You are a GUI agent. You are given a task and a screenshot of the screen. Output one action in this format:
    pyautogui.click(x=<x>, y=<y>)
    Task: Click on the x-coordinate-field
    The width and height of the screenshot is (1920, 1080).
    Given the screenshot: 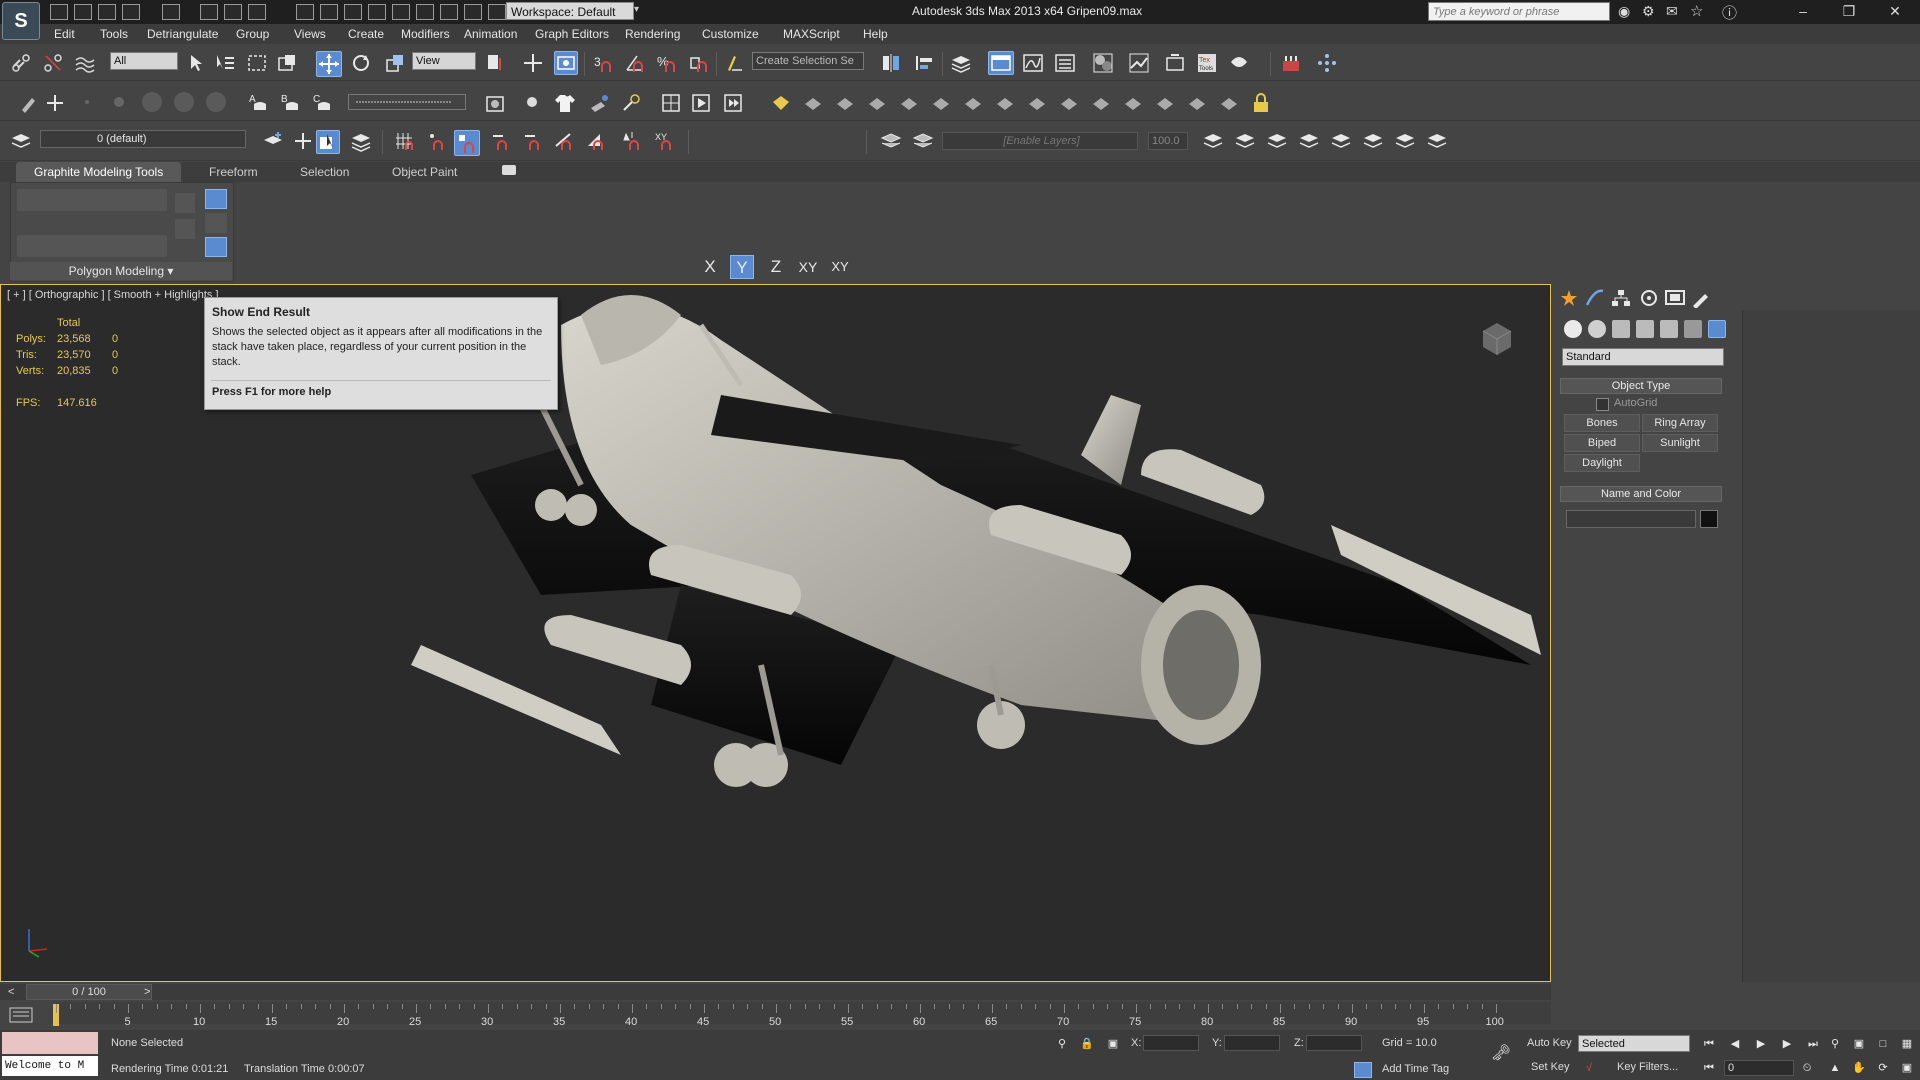 What is the action you would take?
    pyautogui.click(x=1171, y=1043)
    